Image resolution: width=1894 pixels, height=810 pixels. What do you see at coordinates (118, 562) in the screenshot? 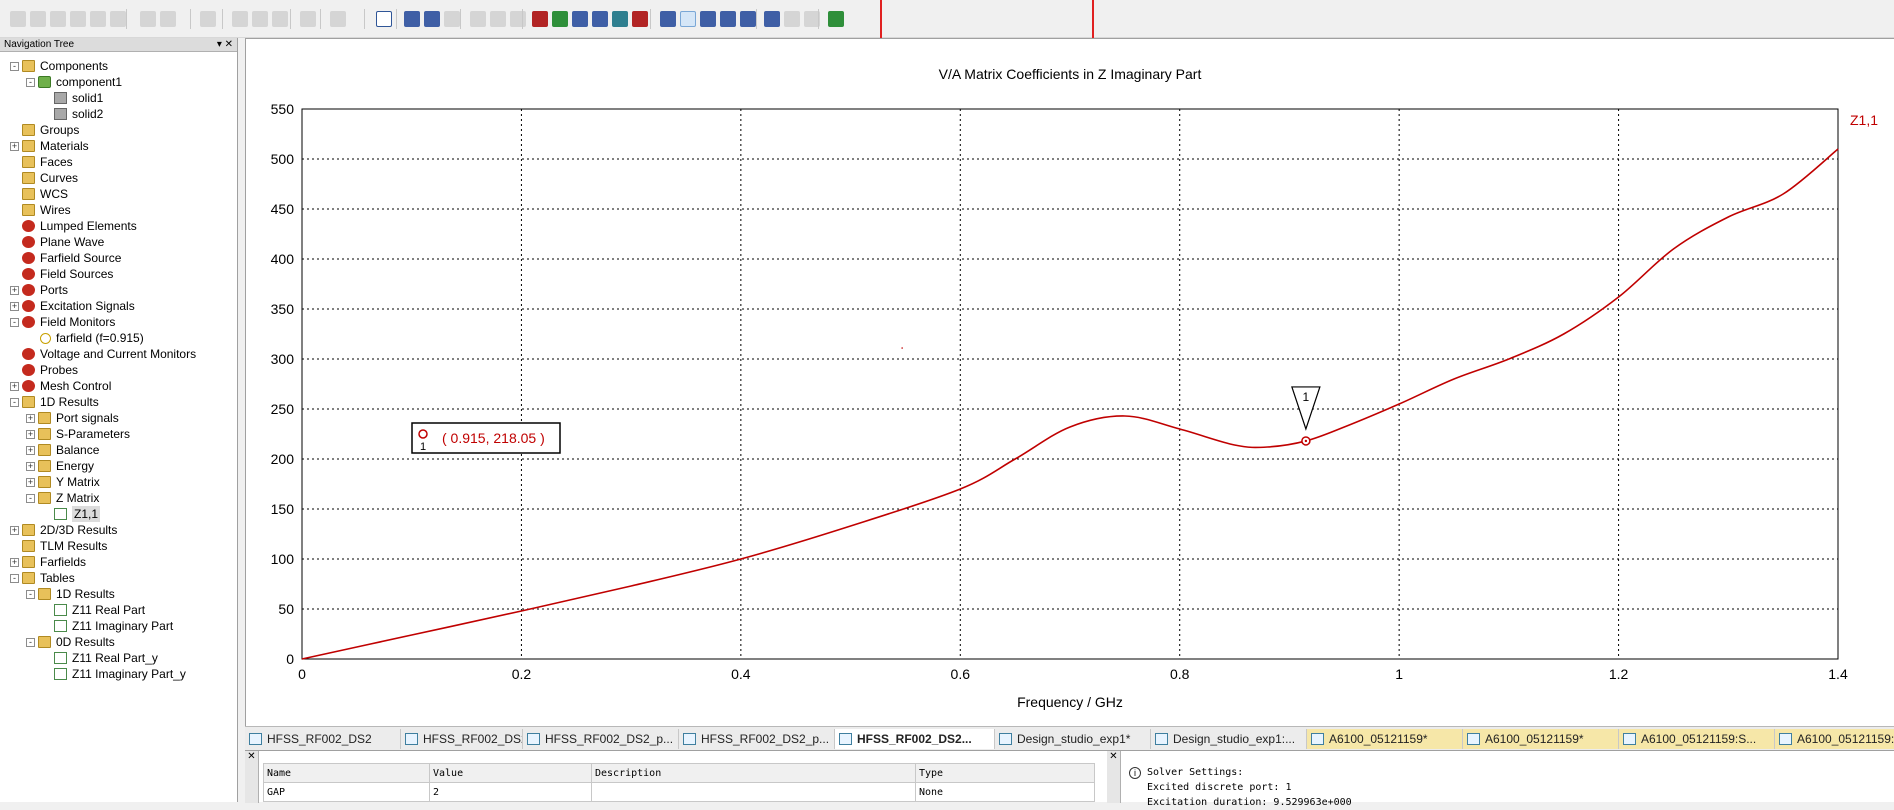
I see `tree-item: + Farfields` at bounding box center [118, 562].